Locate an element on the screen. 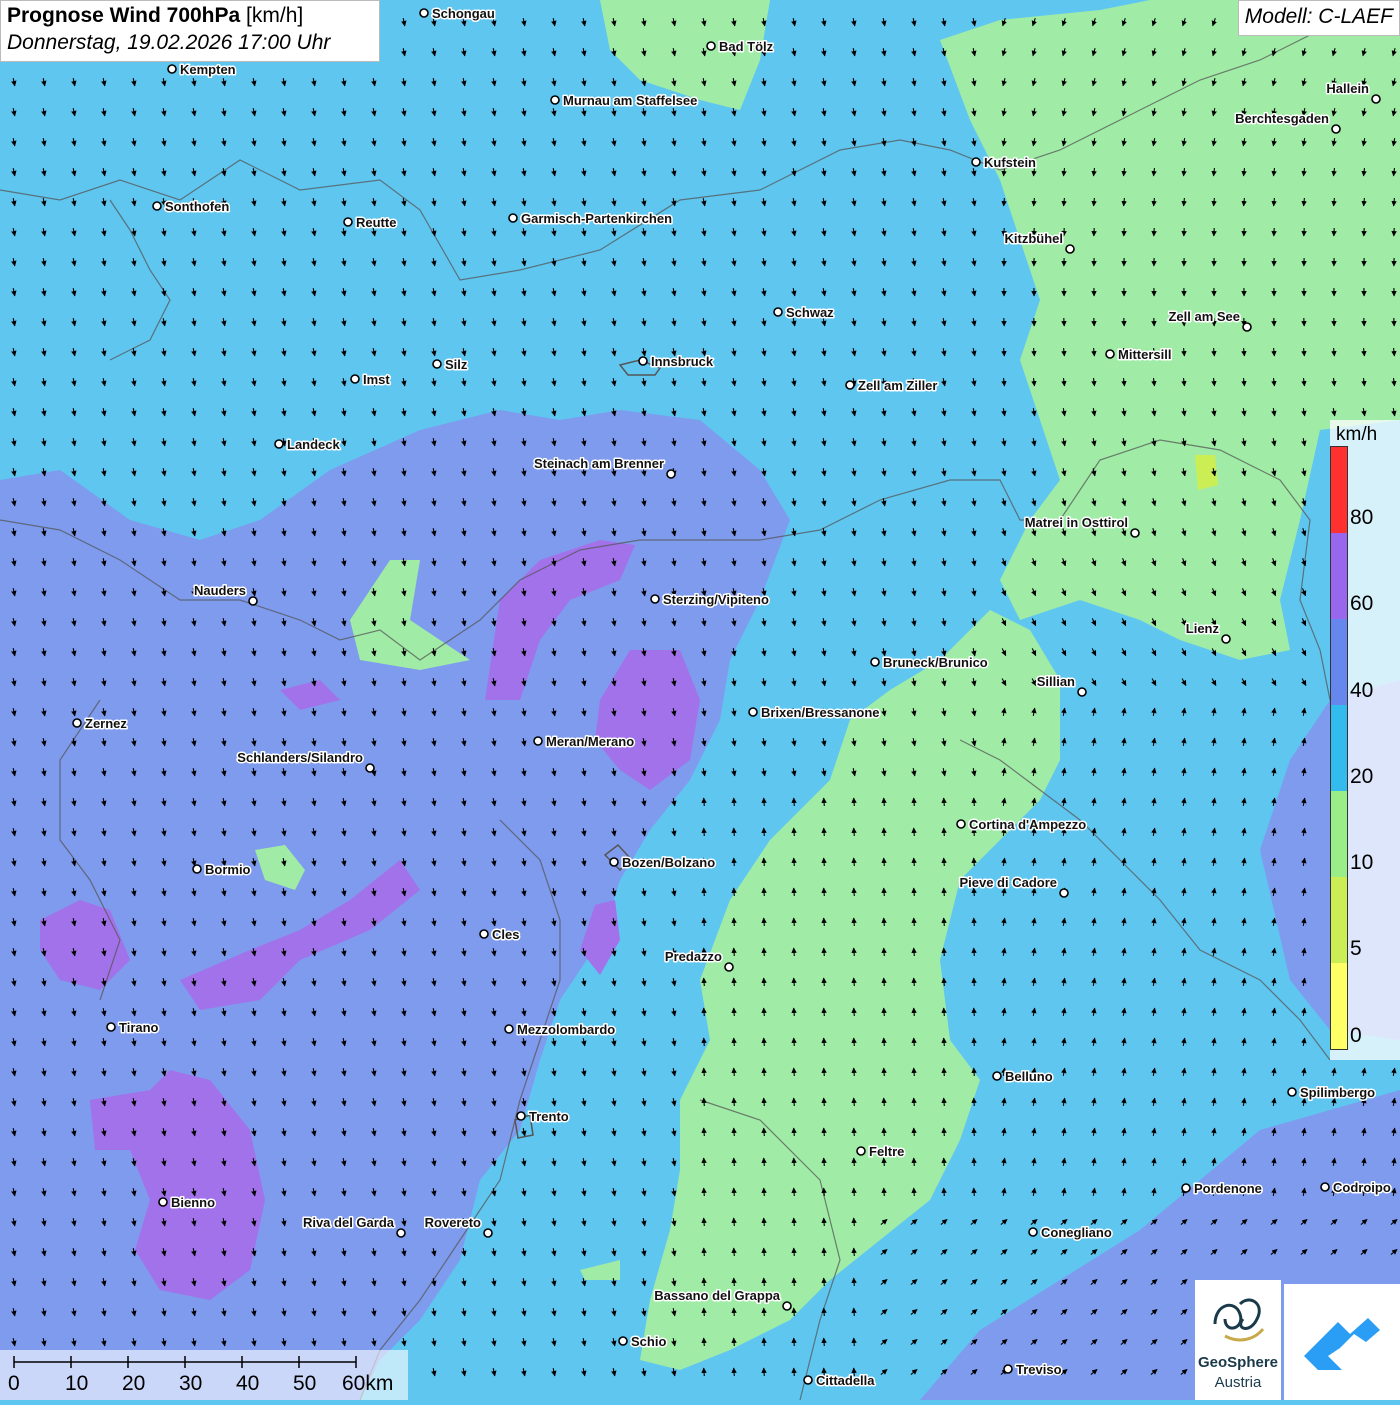 Image resolution: width=1400 pixels, height=1405 pixels. geosphere-logo: GeoSphere Austria is located at coordinates (1238, 1340).